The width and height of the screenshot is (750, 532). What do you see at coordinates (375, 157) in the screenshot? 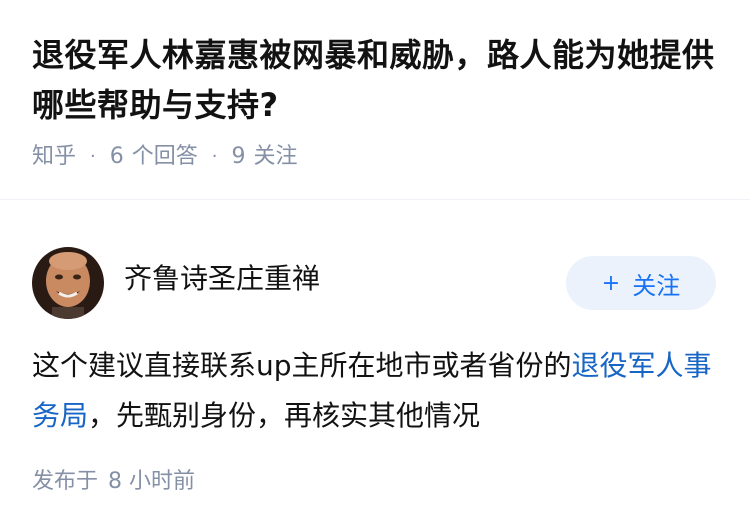
I see `question-meta: 知乎 · 6 个回答 · 9 关注` at bounding box center [375, 157].